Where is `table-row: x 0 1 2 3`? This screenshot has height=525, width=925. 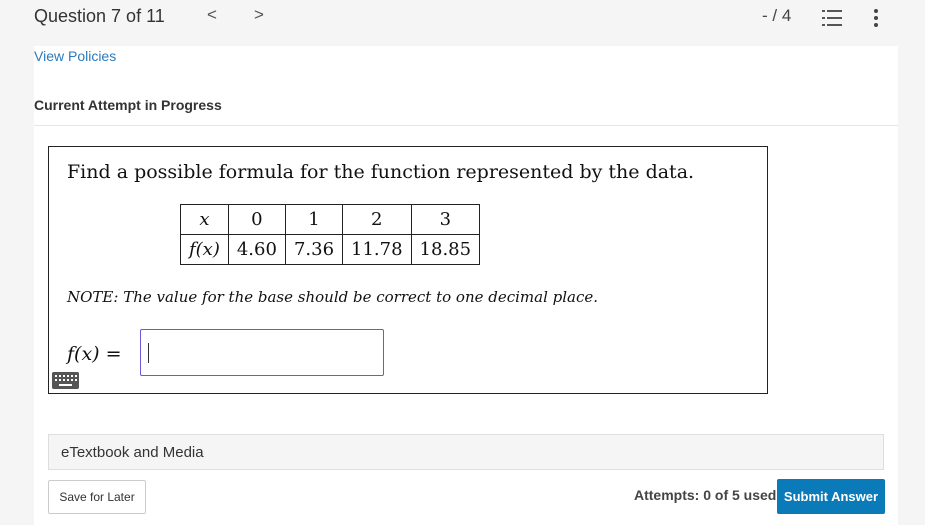 table-row: x 0 1 2 3 is located at coordinates (330, 219).